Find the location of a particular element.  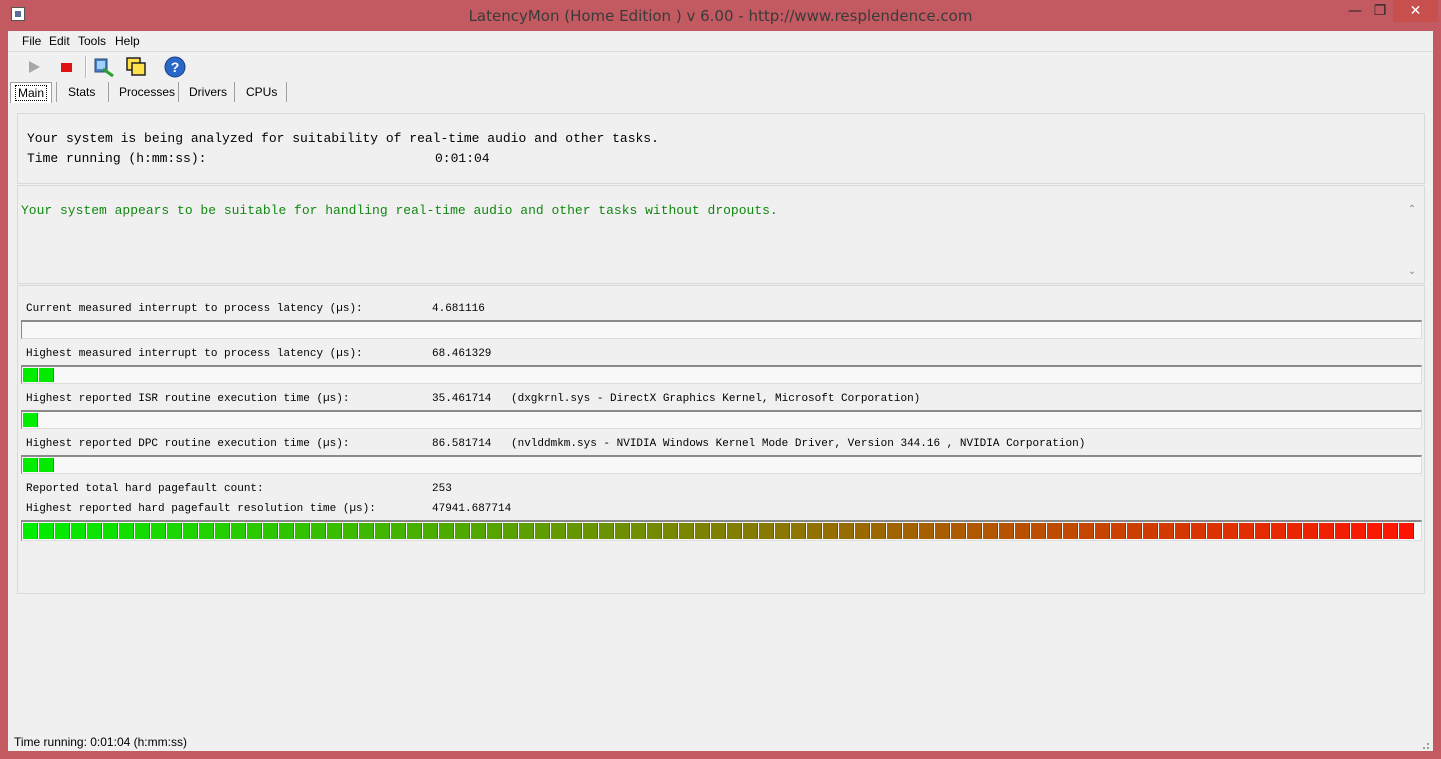

isr-bar is located at coordinates (721, 419).